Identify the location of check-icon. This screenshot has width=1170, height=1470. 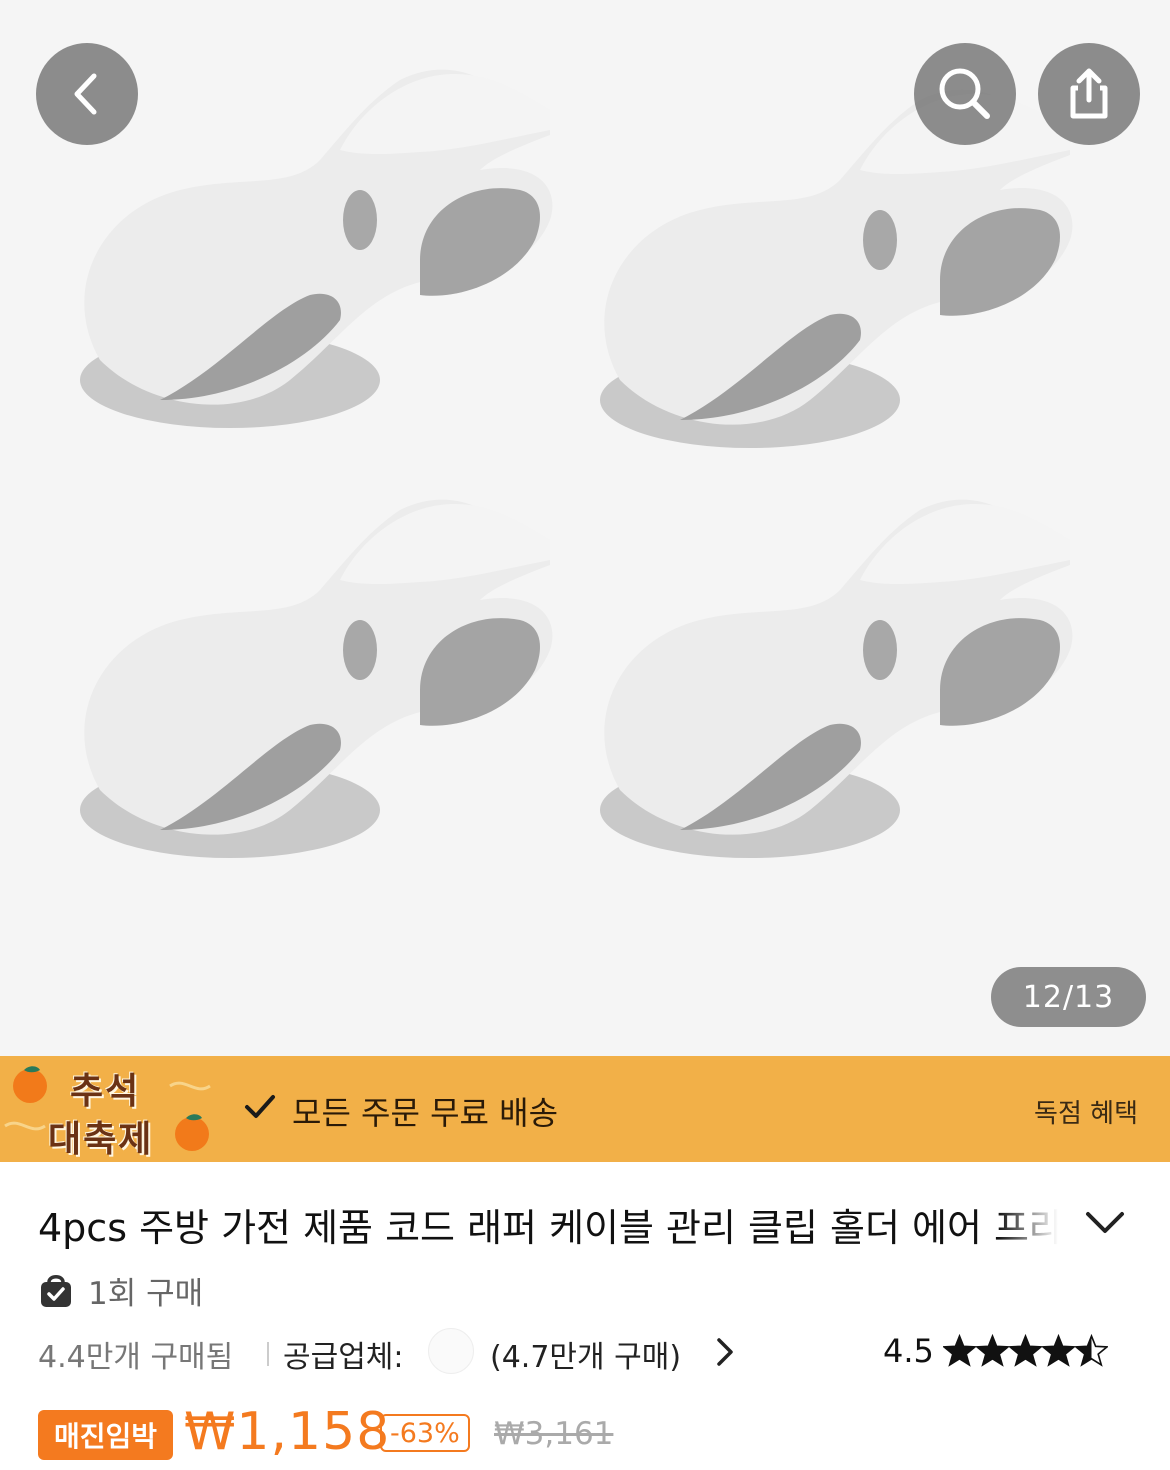
(260, 1106).